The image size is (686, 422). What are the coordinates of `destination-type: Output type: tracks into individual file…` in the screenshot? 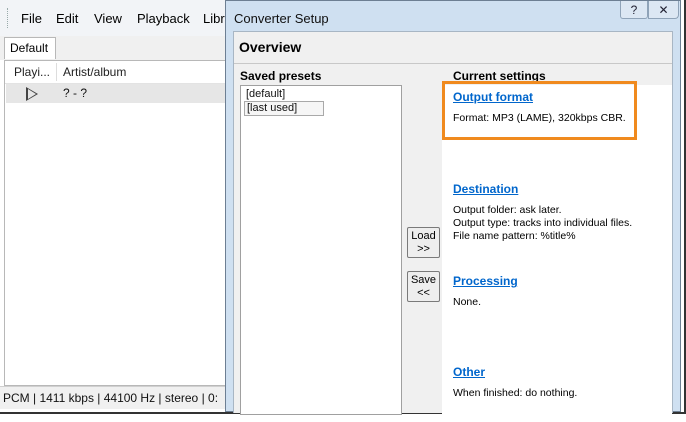 It's located at (543, 223).